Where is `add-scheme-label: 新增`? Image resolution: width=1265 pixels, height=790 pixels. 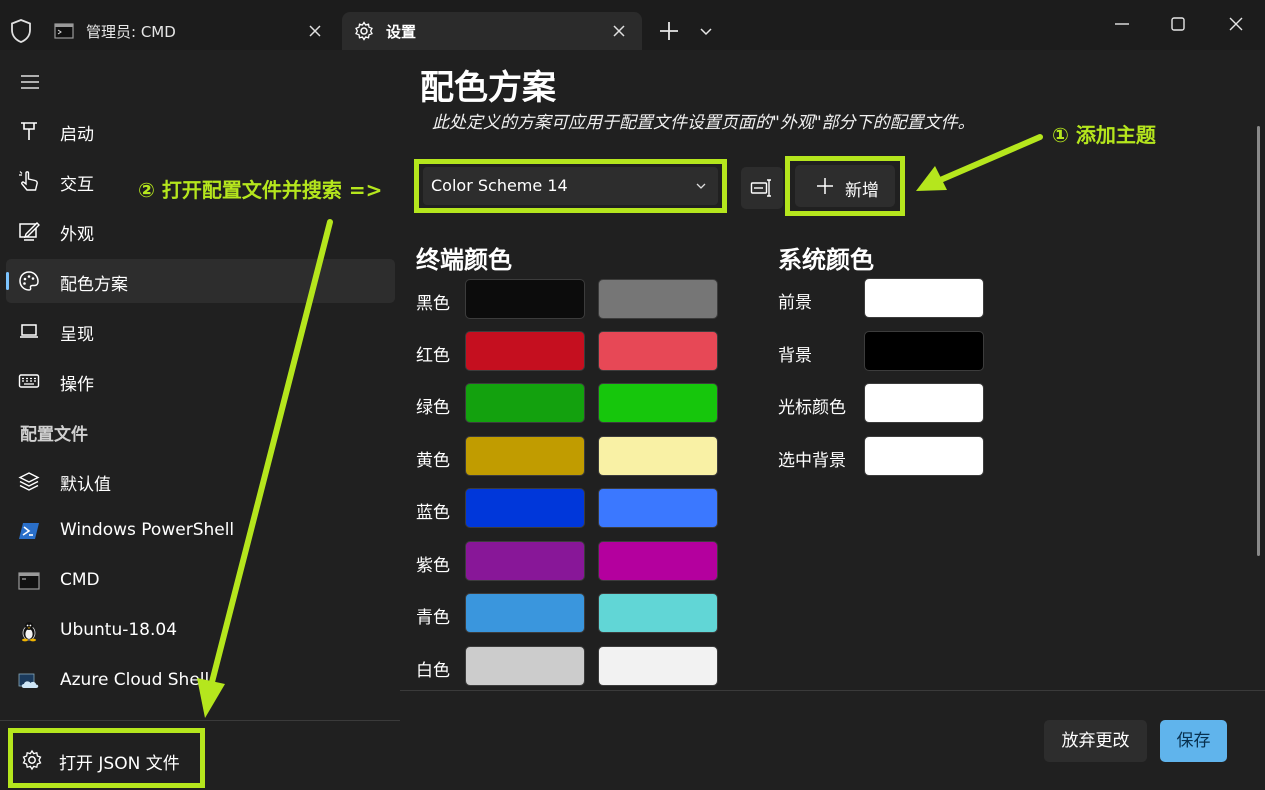
add-scheme-label: 新增 is located at coordinates (862, 191).